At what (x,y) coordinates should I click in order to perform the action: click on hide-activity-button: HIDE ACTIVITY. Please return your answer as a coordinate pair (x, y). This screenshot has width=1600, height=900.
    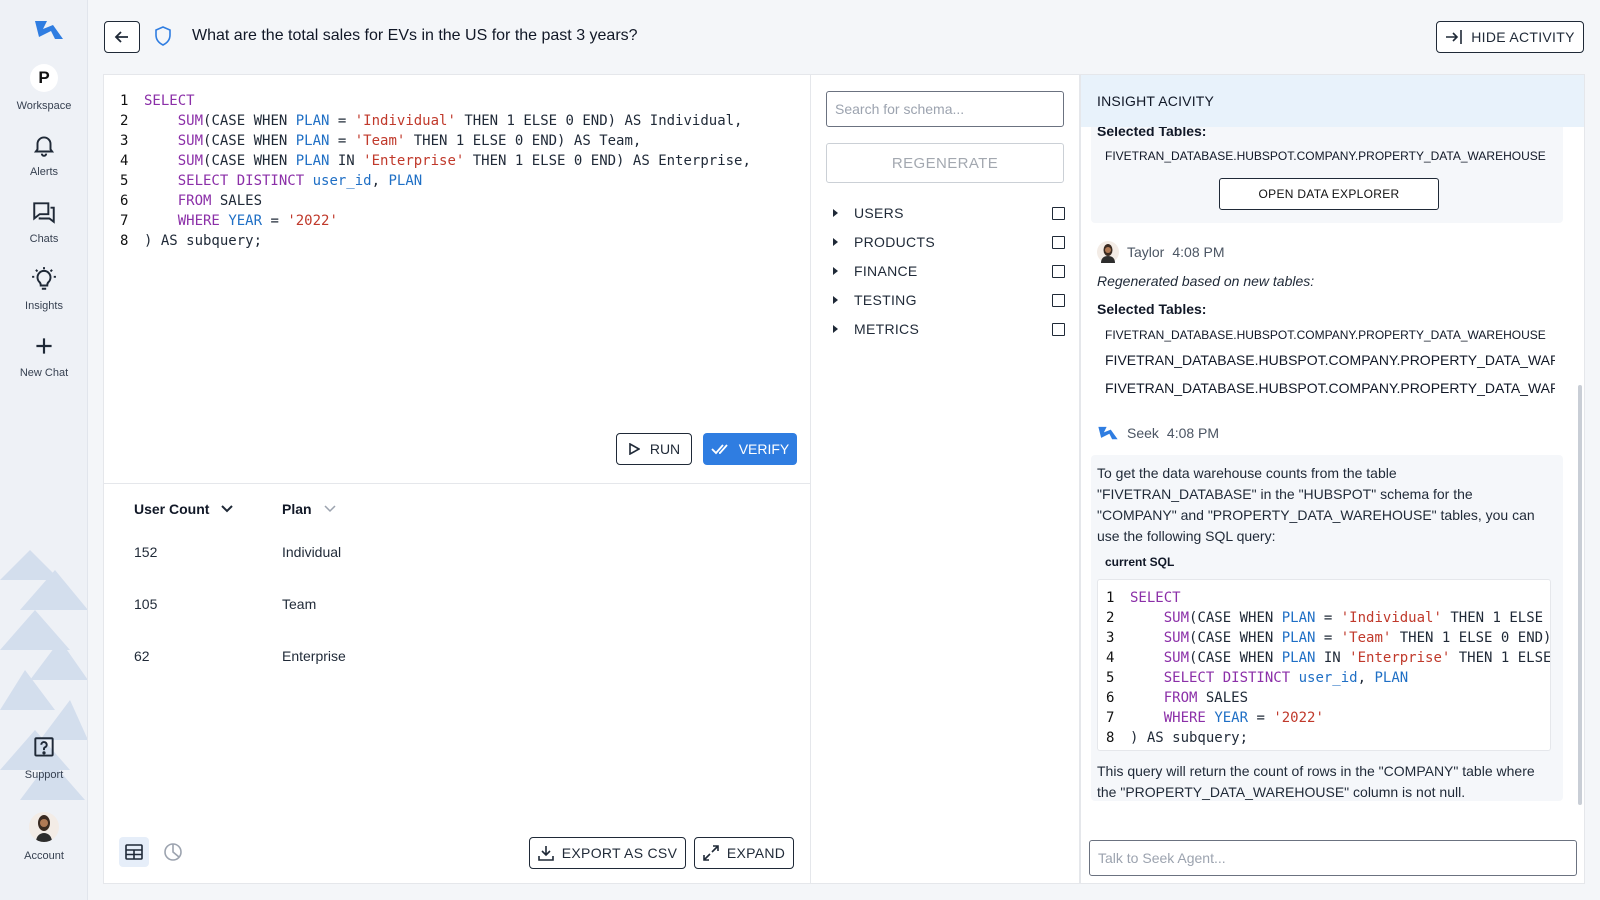
    Looking at the image, I should click on (1510, 37).